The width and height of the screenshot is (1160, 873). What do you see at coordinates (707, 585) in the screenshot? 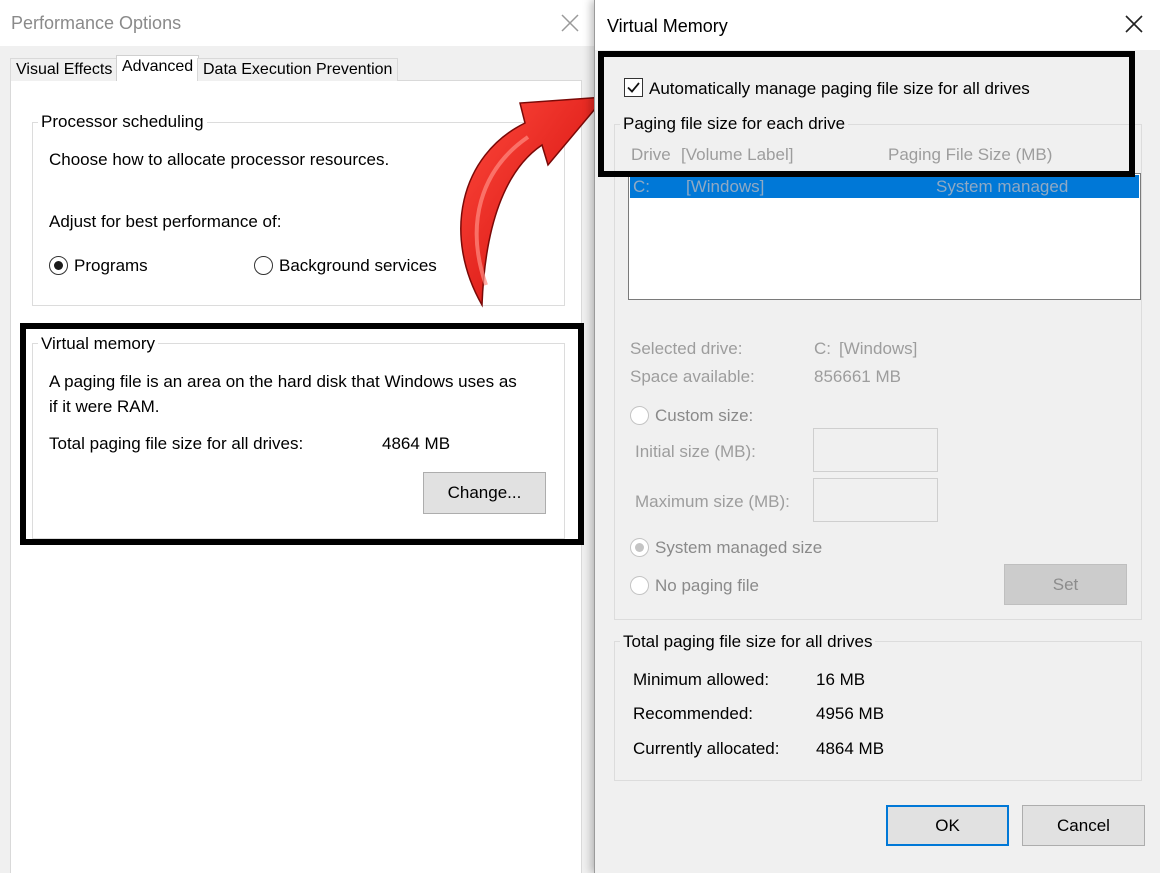
I see `no-paging-label: No paging file` at bounding box center [707, 585].